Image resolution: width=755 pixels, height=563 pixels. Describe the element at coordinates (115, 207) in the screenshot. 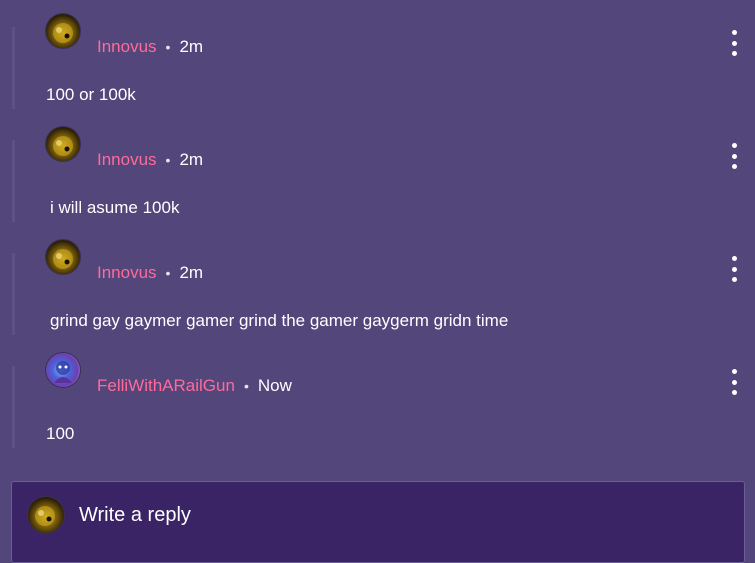

I see `comment-text: i will asume 100k` at that location.